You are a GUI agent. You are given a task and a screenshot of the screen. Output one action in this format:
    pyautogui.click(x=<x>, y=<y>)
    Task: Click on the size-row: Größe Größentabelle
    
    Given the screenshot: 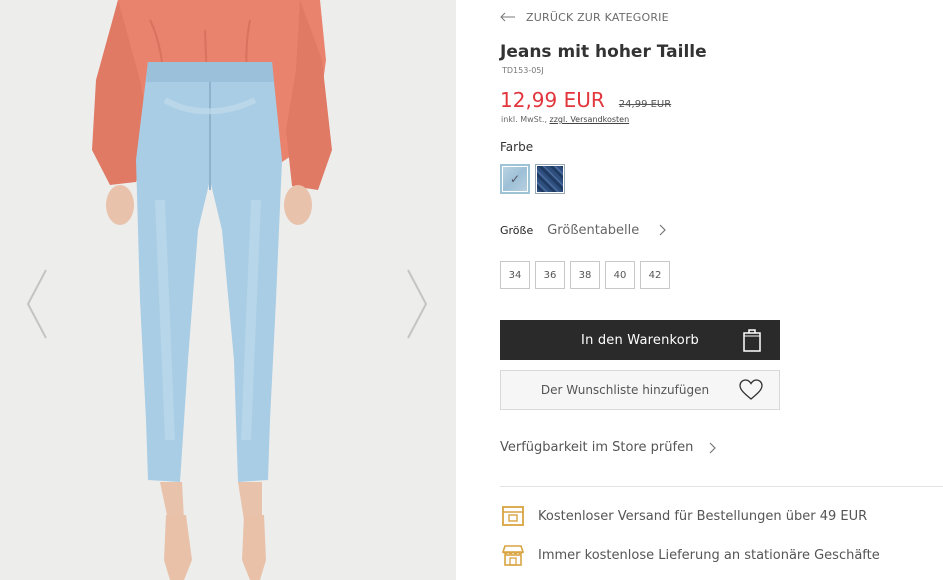 What is the action you would take?
    pyautogui.click(x=583, y=230)
    